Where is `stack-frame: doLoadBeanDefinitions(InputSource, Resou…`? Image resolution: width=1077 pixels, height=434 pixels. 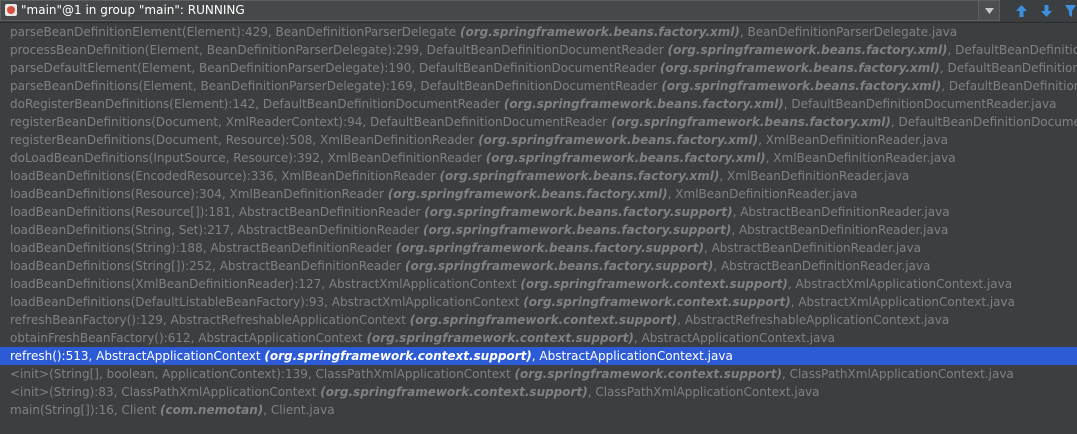 stack-frame: doLoadBeanDefinitions(InputSource, Resou… is located at coordinates (538, 158).